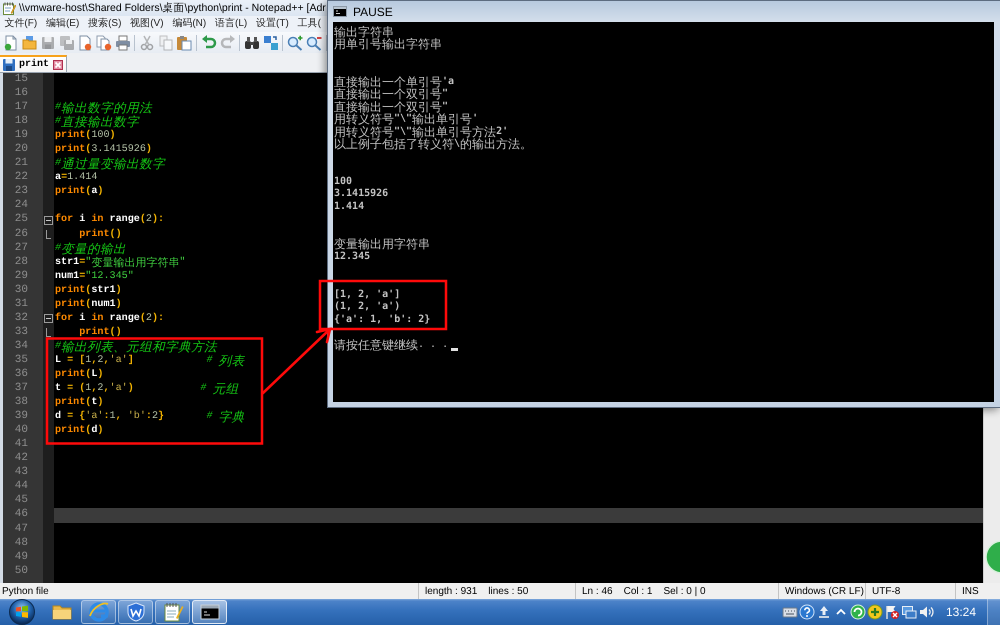 This screenshot has width=1000, height=625. Describe the element at coordinates (993, 612) in the screenshot. I see `show-desktop-button` at that location.